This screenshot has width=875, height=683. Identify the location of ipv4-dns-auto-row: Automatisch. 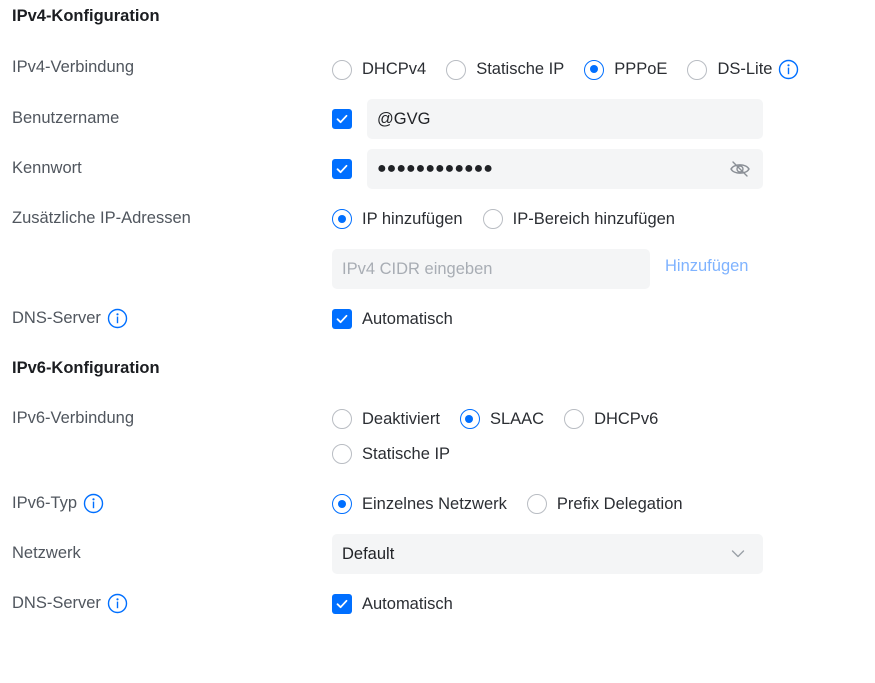
(392, 319).